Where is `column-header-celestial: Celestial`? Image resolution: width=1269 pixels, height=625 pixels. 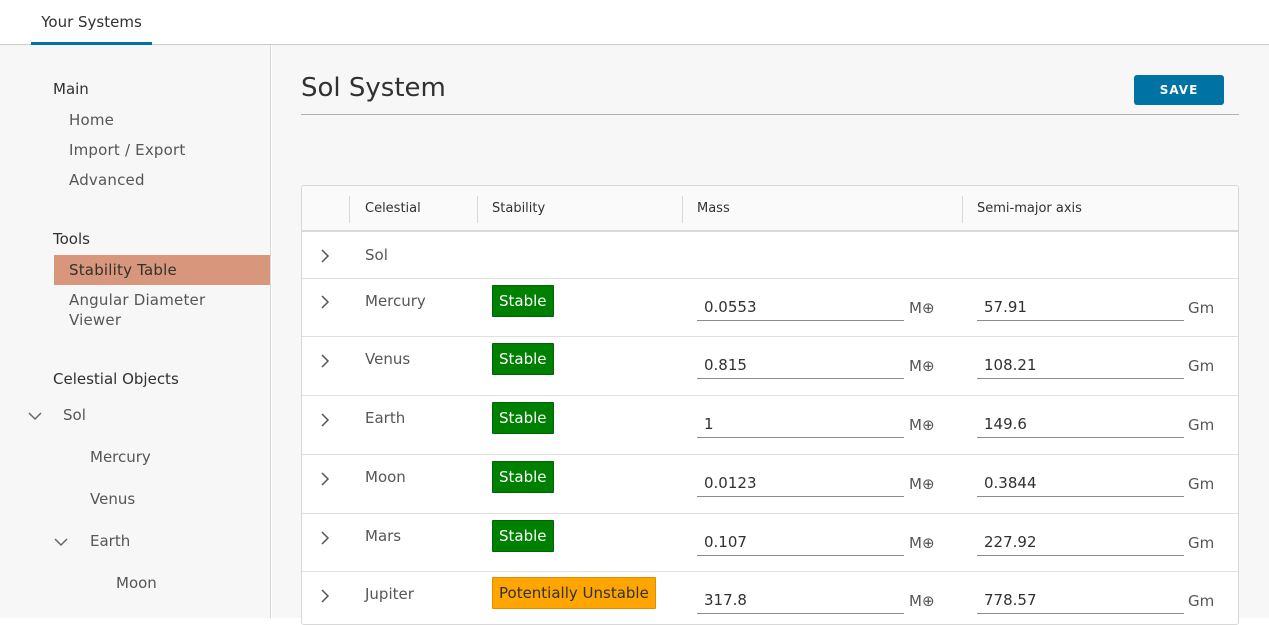 column-header-celestial: Celestial is located at coordinates (385, 209).